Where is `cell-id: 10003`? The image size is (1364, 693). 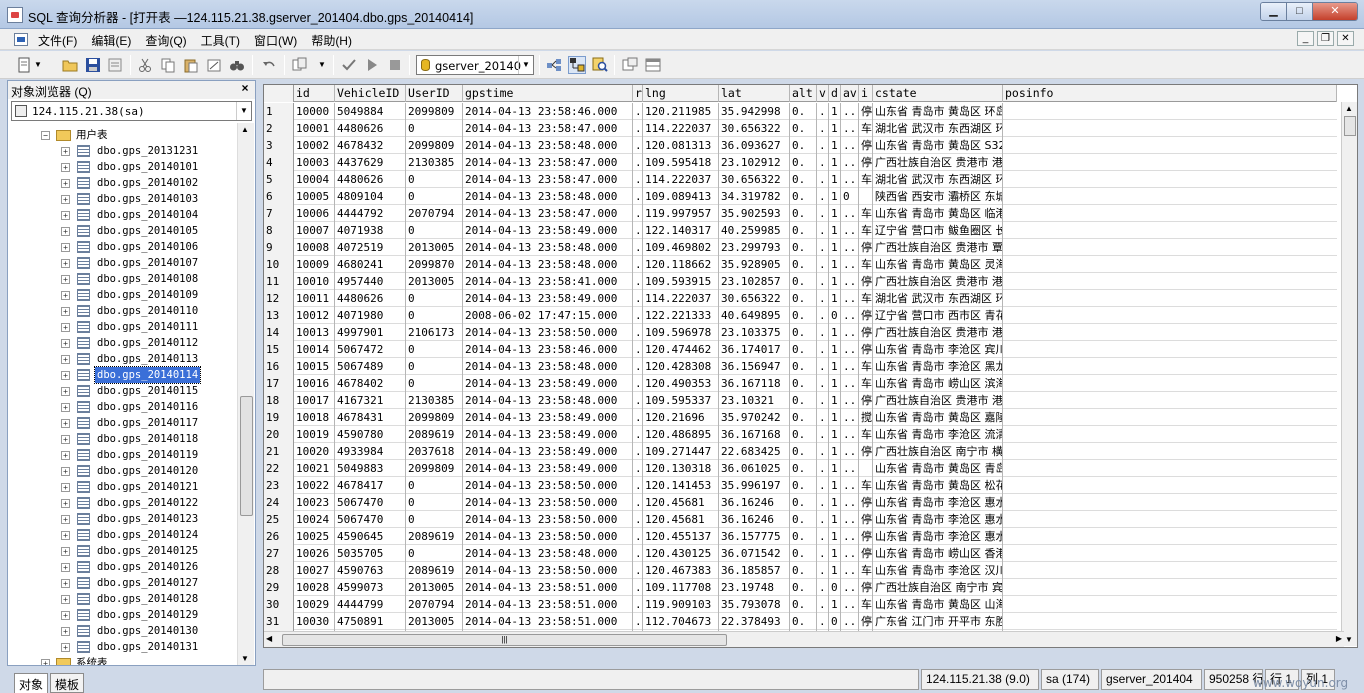 cell-id: 10003 is located at coordinates (314, 162).